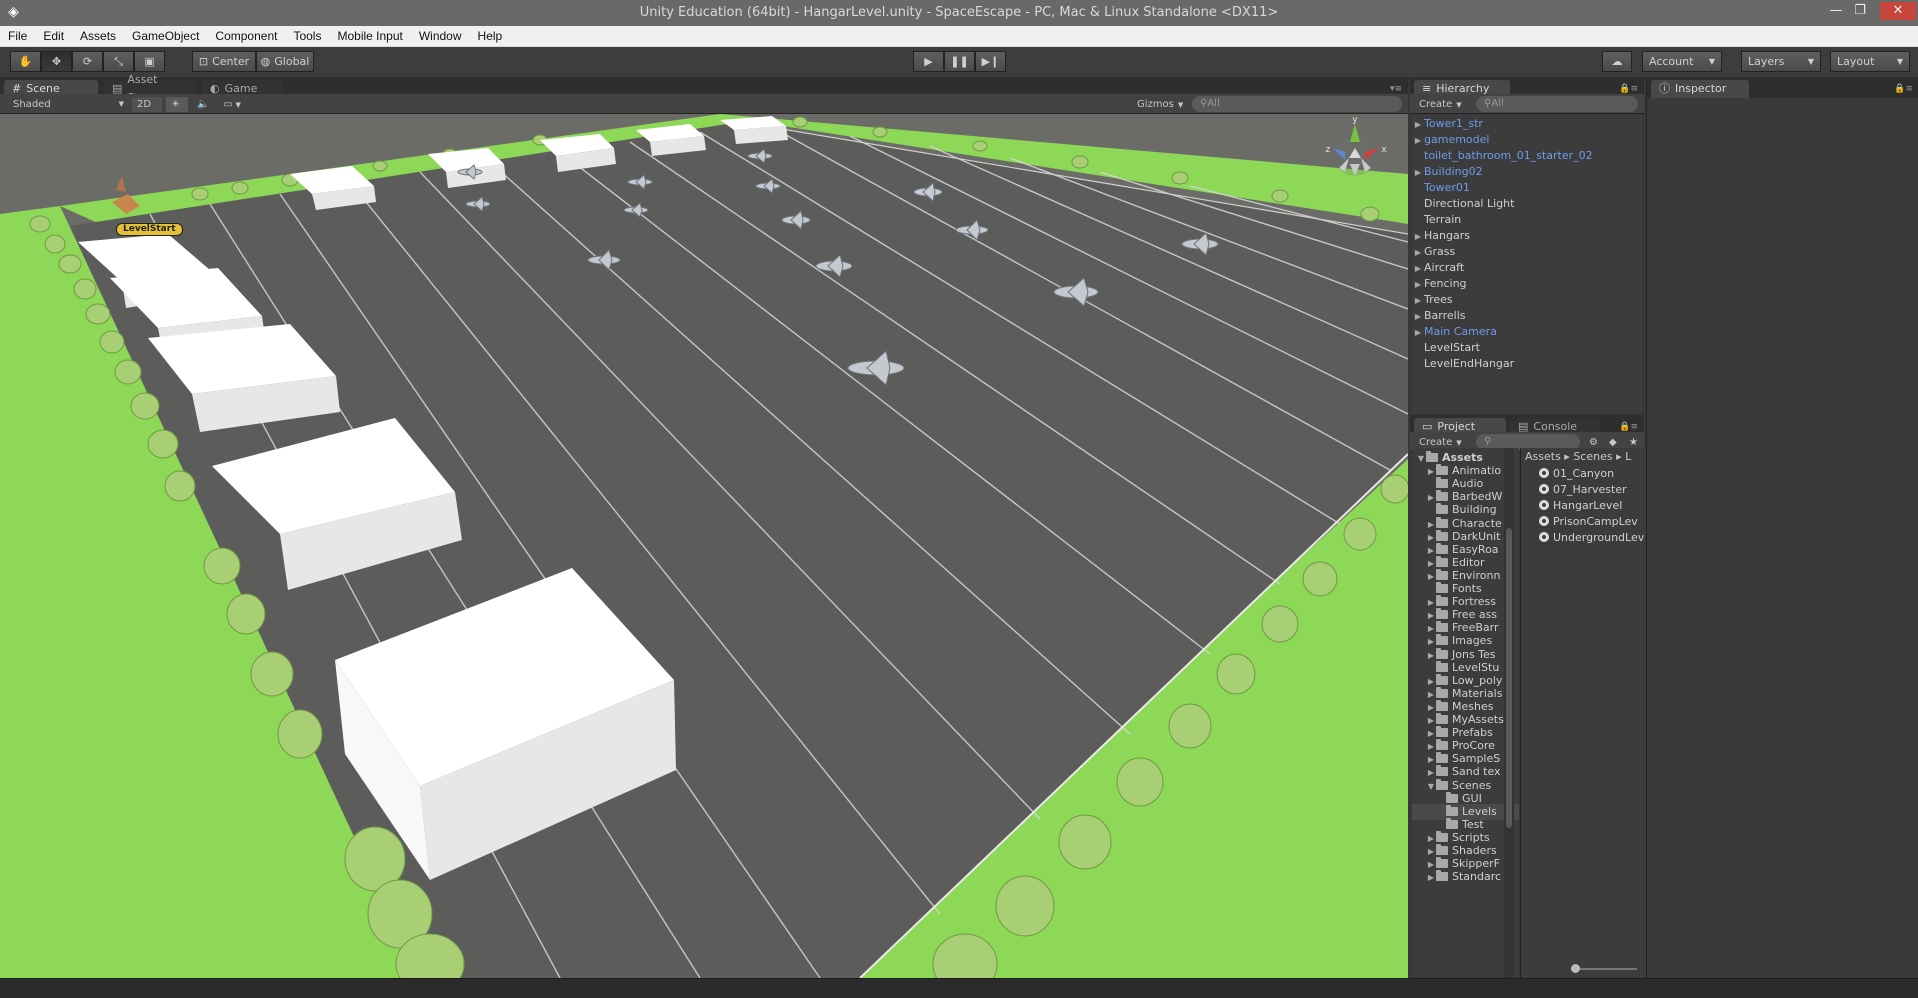  I want to click on layers-dropdown: Layers ▼, so click(1781, 61).